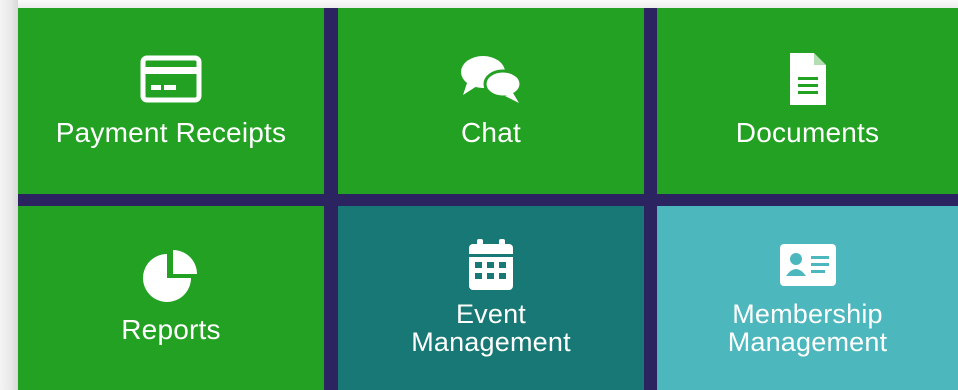 Image resolution: width=958 pixels, height=390 pixels. I want to click on membership-management-tile: Membership Management, so click(807, 298).